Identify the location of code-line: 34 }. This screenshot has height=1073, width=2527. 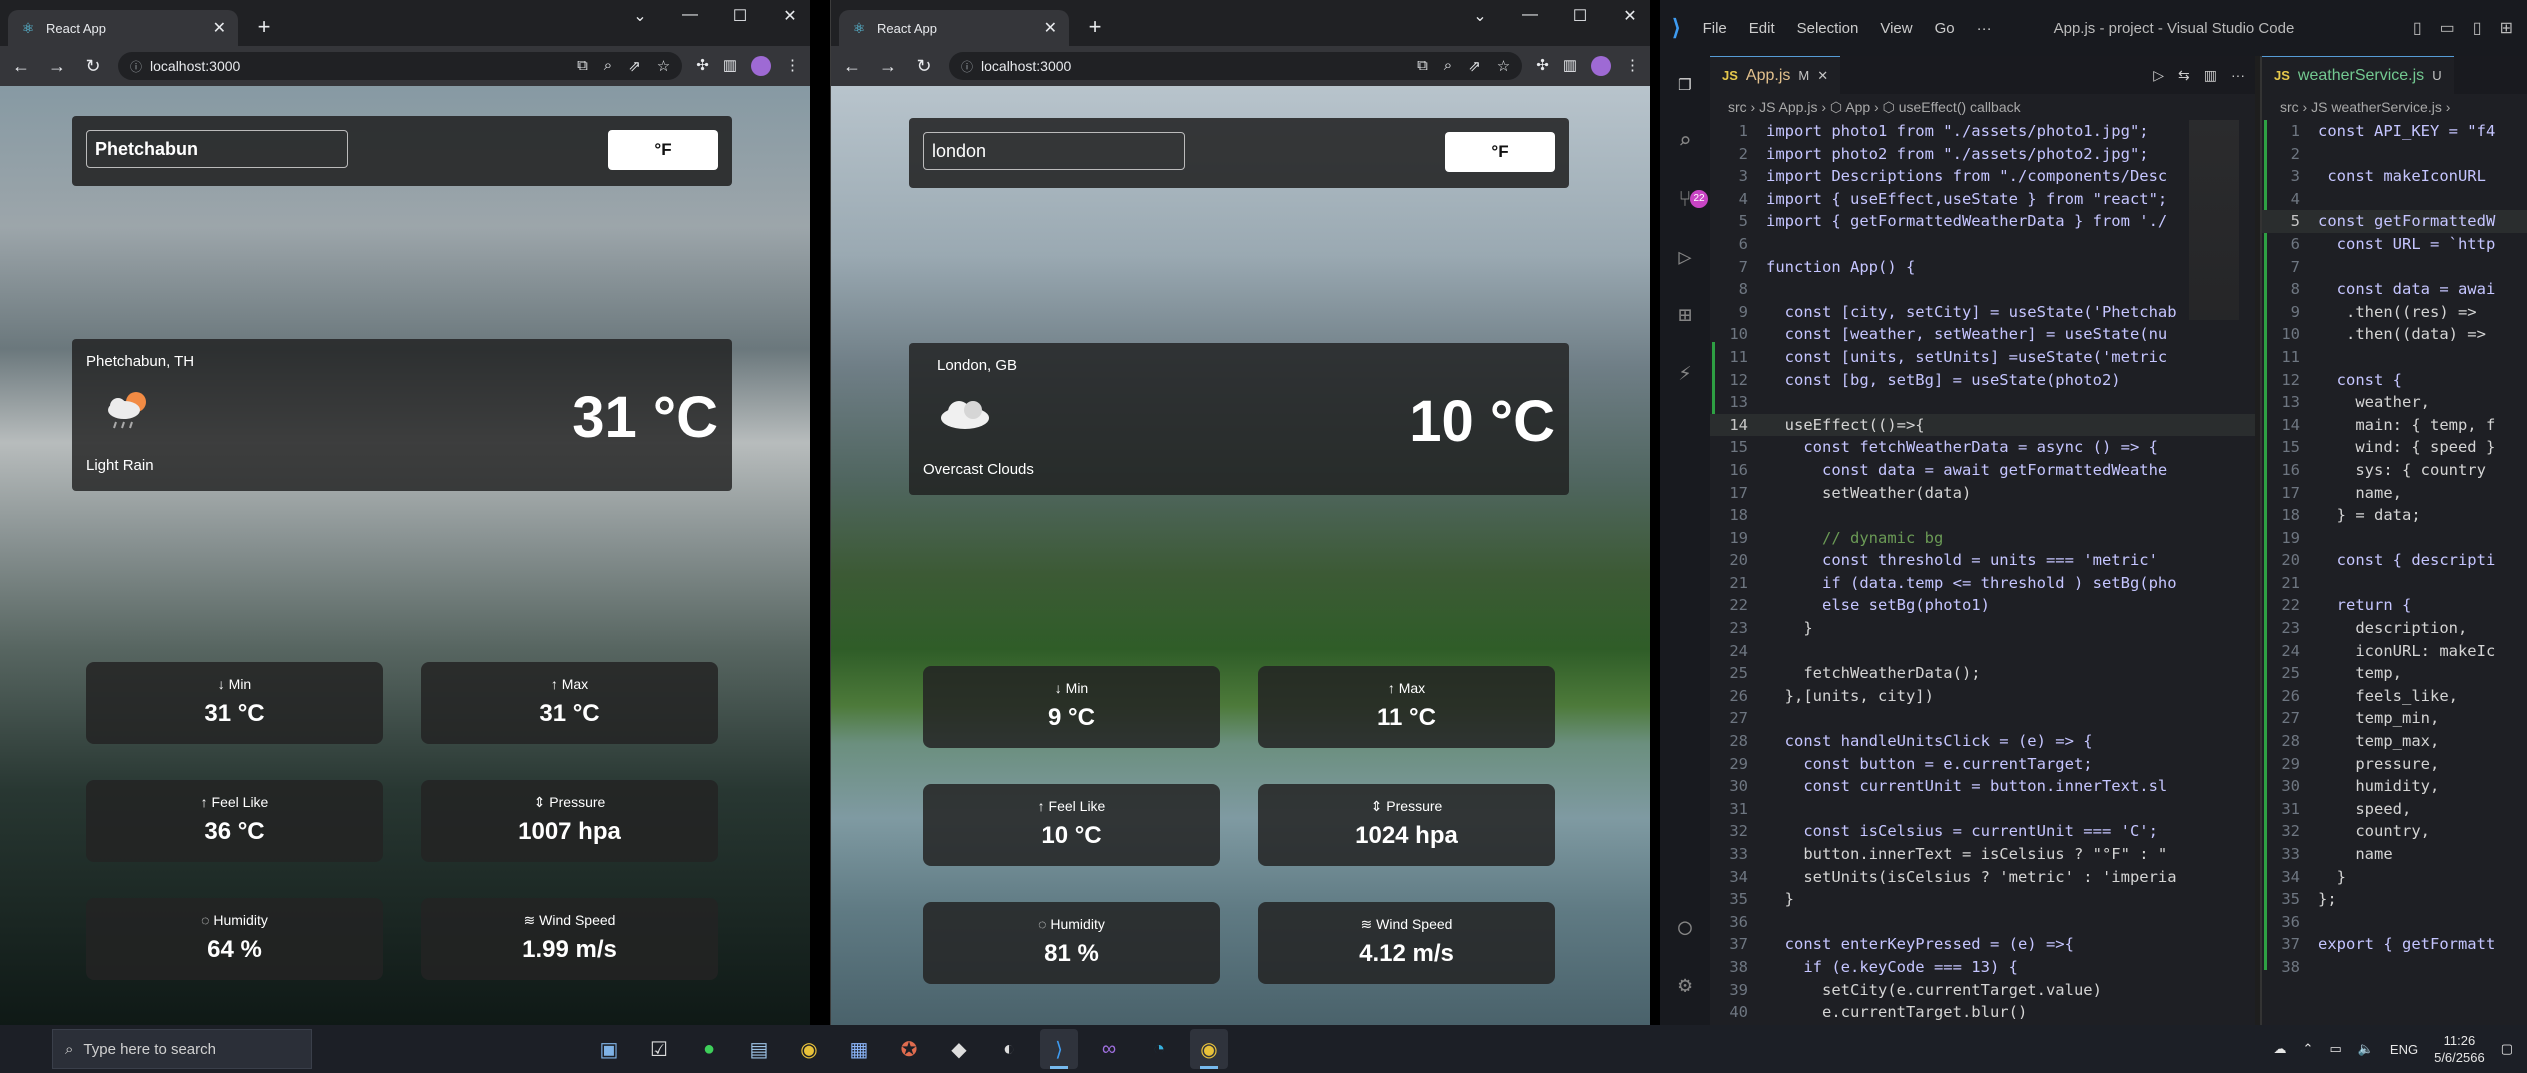
(2394, 877).